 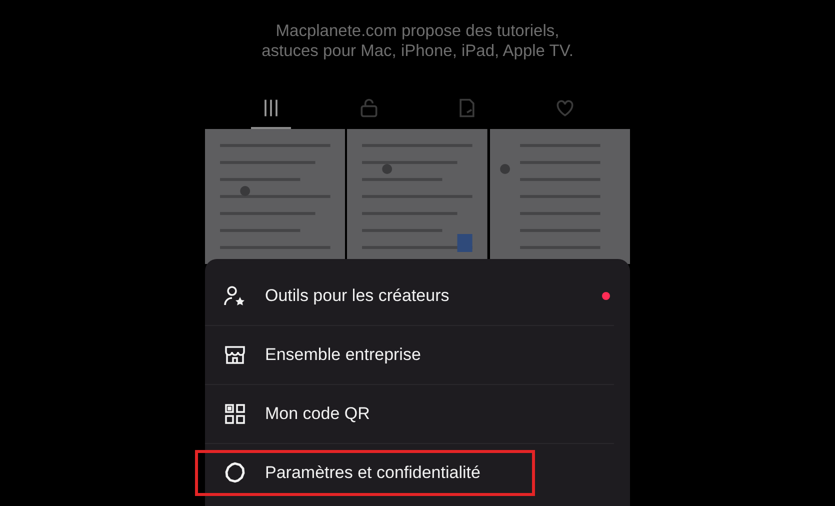 I want to click on person-star-icon, so click(x=235, y=296).